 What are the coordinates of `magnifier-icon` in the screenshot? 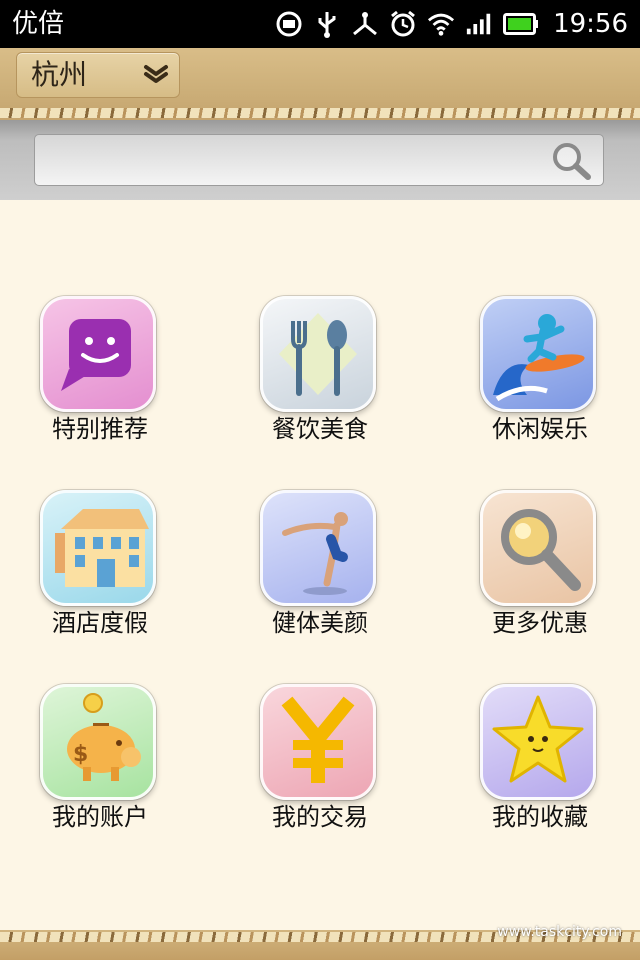 It's located at (538, 548).